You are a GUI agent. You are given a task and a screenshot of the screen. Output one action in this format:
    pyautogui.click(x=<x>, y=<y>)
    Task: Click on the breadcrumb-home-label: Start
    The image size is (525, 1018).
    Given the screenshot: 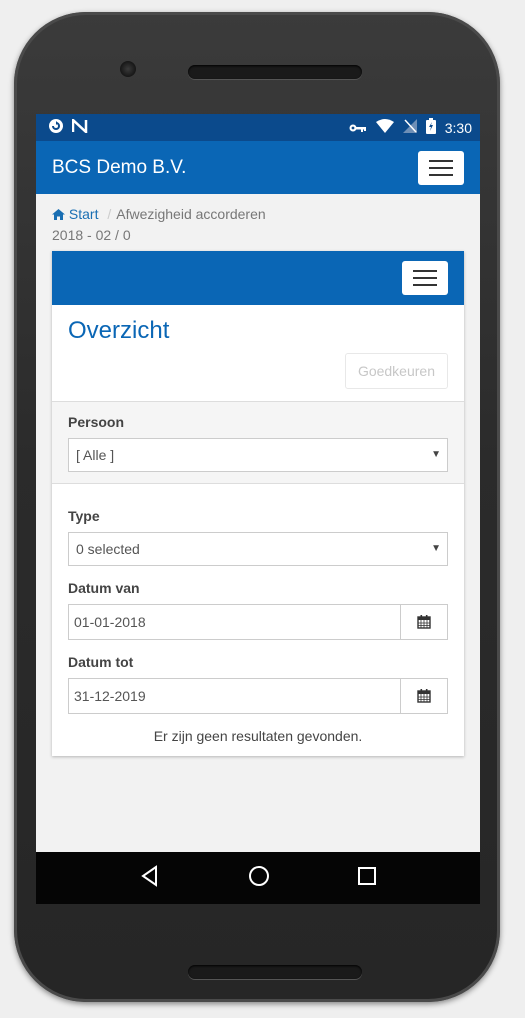 What is the action you would take?
    pyautogui.click(x=83, y=214)
    